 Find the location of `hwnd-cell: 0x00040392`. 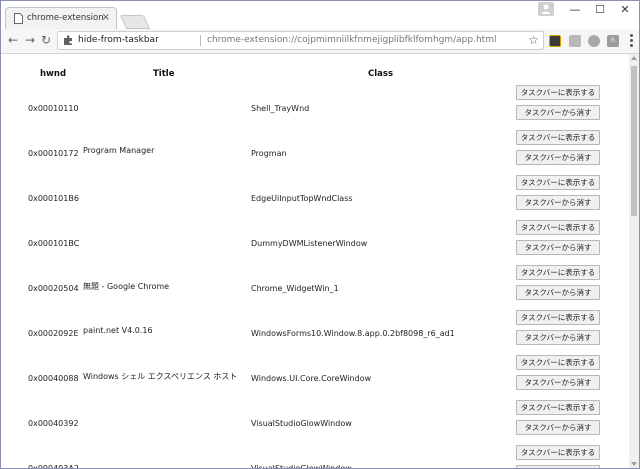

hwnd-cell: 0x00040392 is located at coordinates (53, 423).